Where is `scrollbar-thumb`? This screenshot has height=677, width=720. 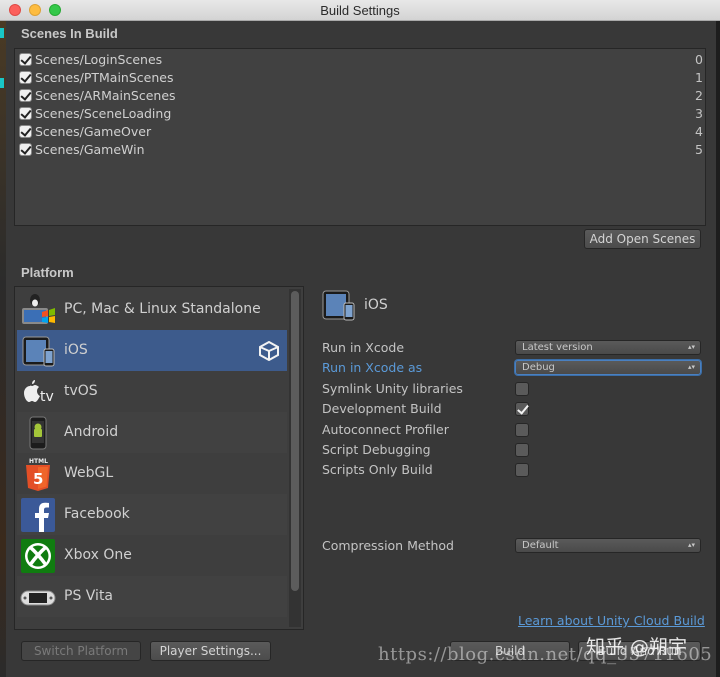
scrollbar-thumb is located at coordinates (295, 441).